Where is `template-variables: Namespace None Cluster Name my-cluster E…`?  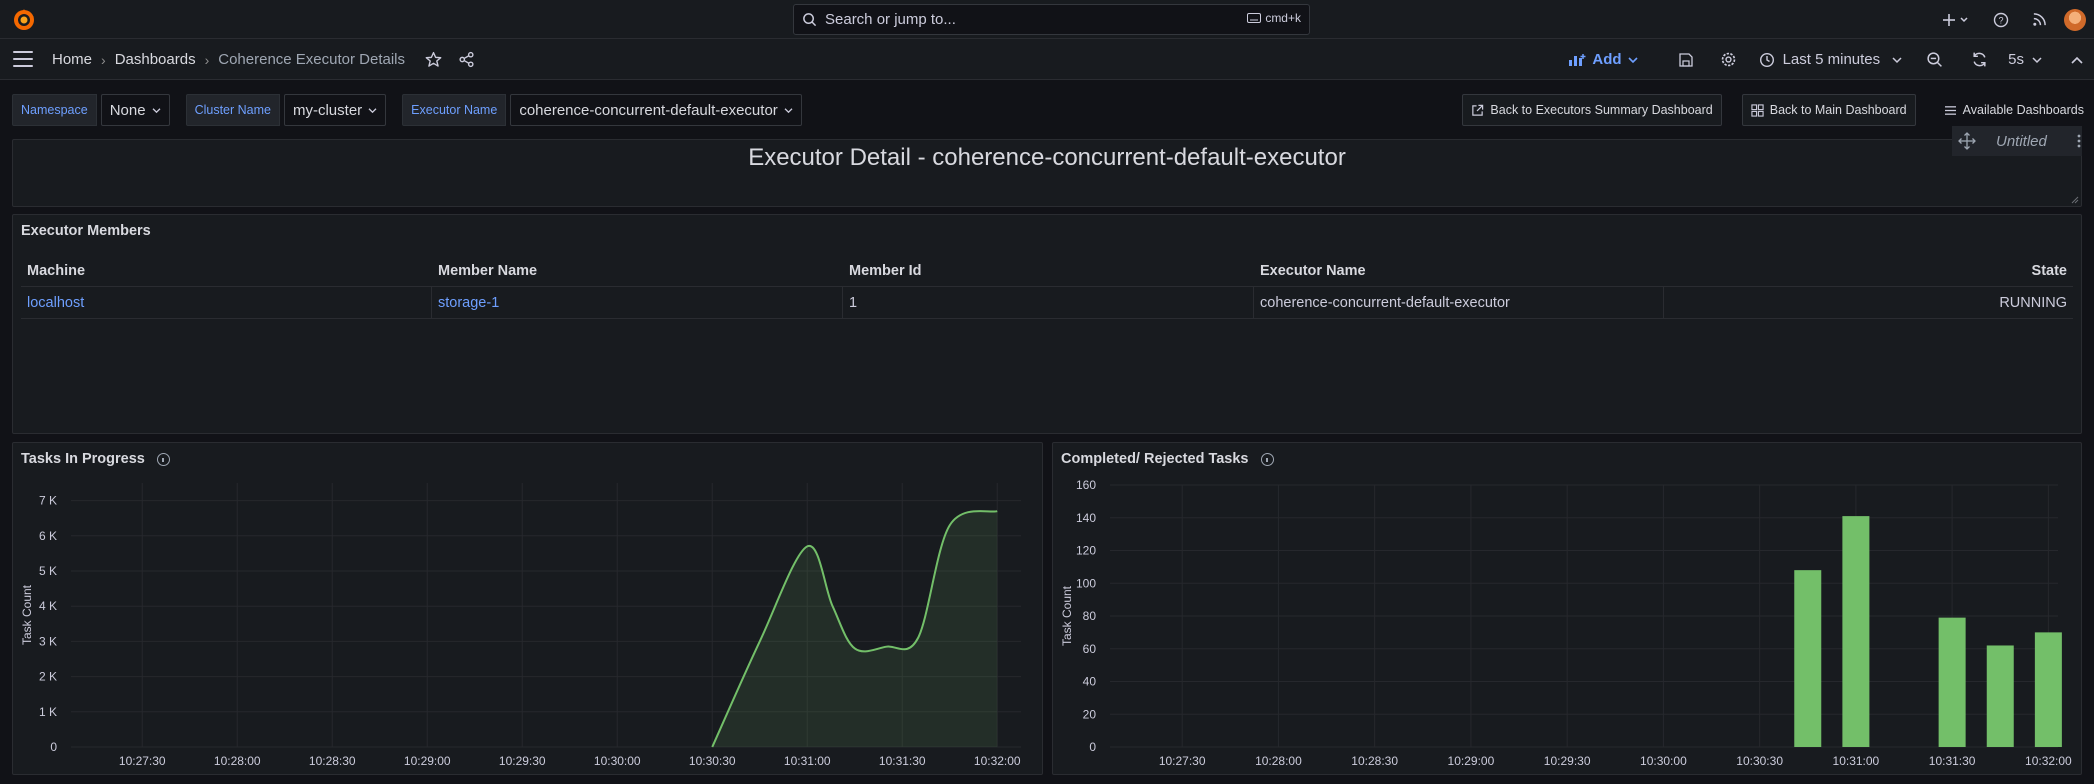 template-variables: Namespace None Cluster Name my-cluster E… is located at coordinates (415, 110).